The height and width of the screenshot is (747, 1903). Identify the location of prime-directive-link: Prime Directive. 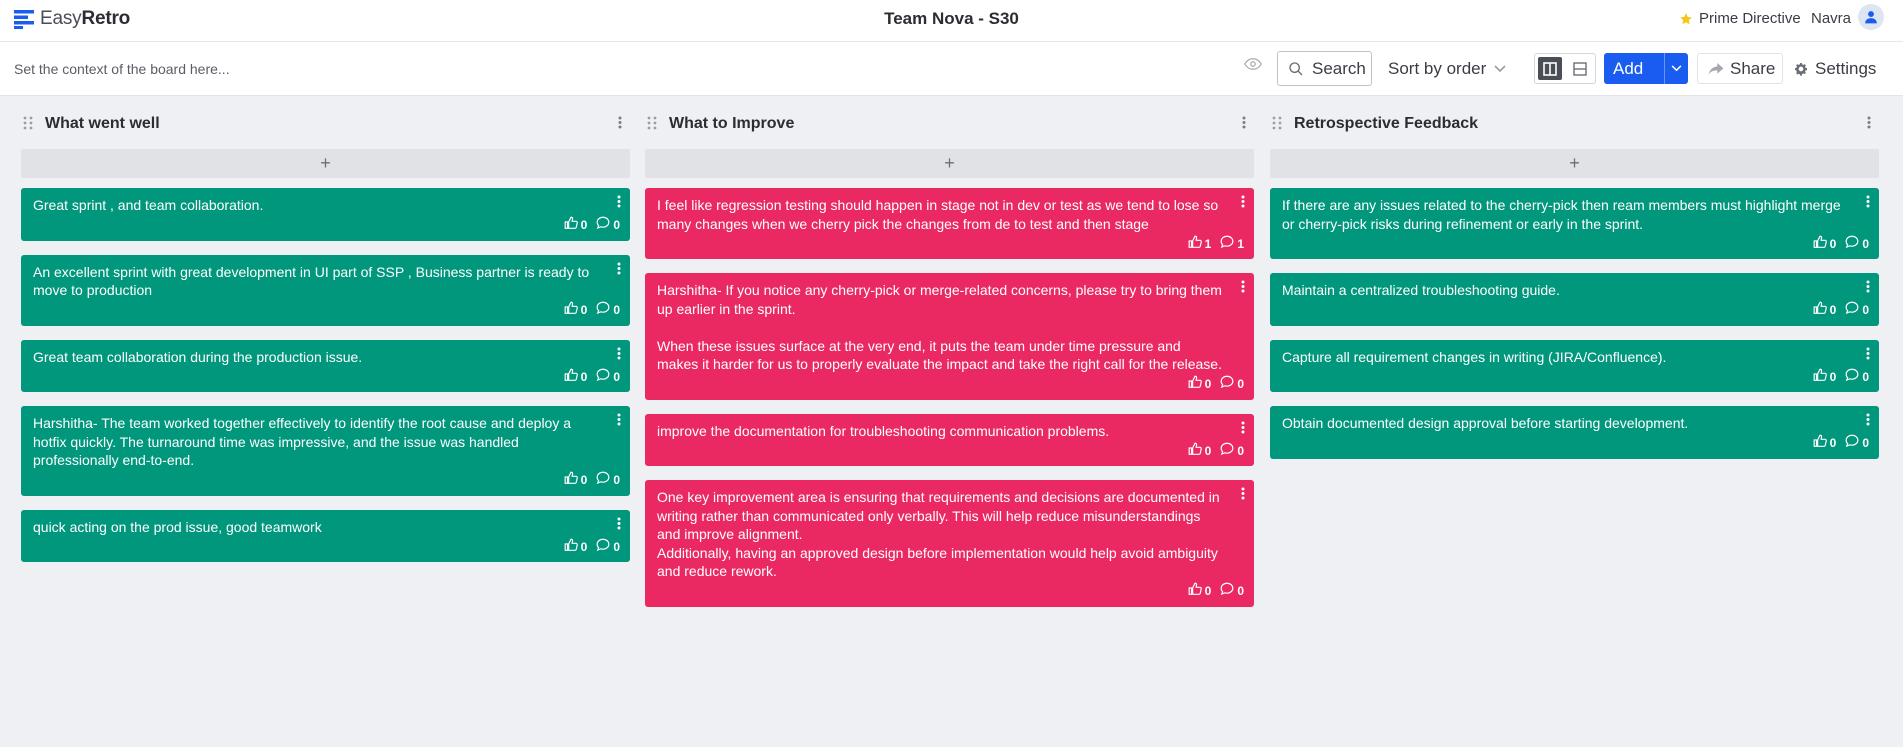
(1740, 18).